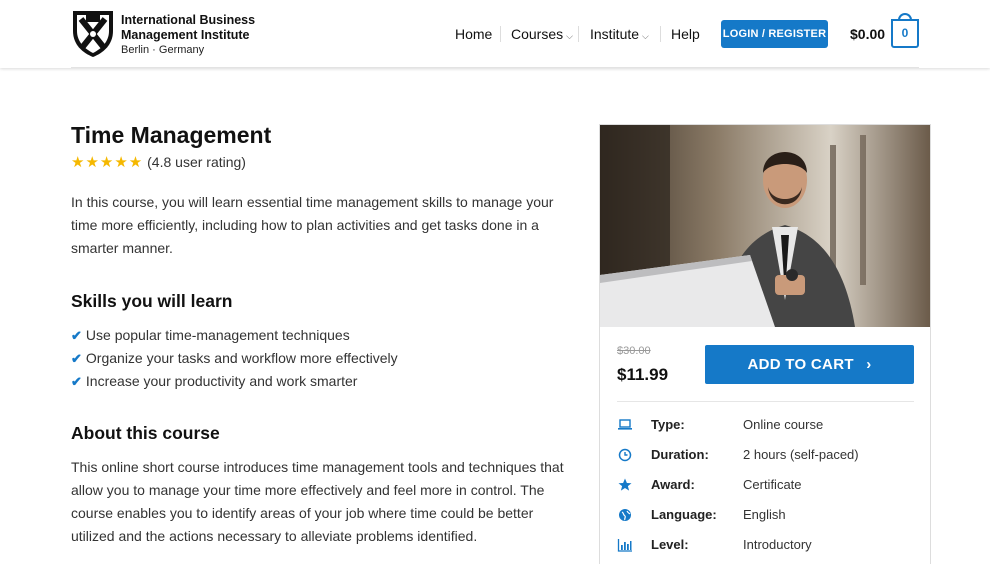 This screenshot has width=990, height=564. I want to click on rating-text: (4.8 user rating), so click(196, 162).